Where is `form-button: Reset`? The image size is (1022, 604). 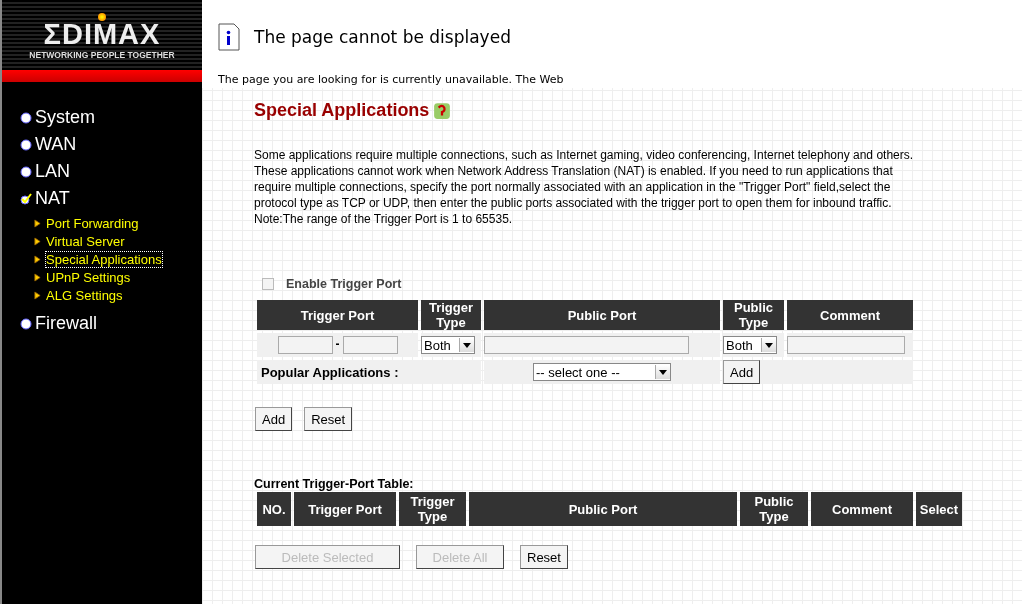
form-button: Reset is located at coordinates (328, 419).